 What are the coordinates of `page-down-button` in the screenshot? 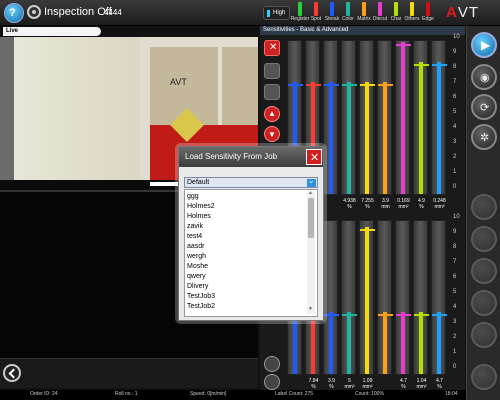 It's located at (272, 382).